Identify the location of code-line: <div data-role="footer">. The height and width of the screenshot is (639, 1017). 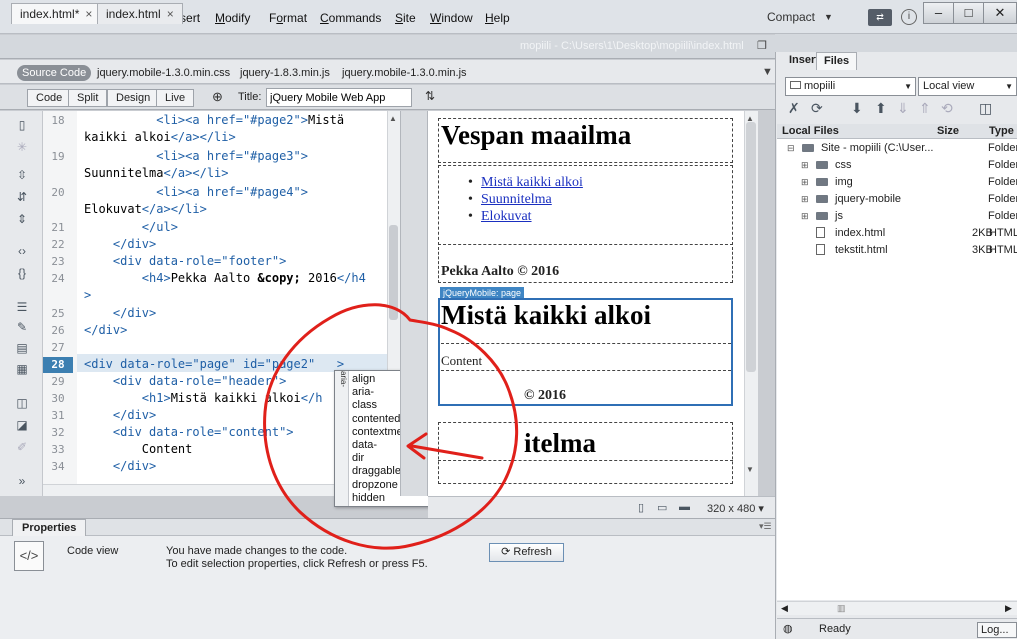
(185, 261).